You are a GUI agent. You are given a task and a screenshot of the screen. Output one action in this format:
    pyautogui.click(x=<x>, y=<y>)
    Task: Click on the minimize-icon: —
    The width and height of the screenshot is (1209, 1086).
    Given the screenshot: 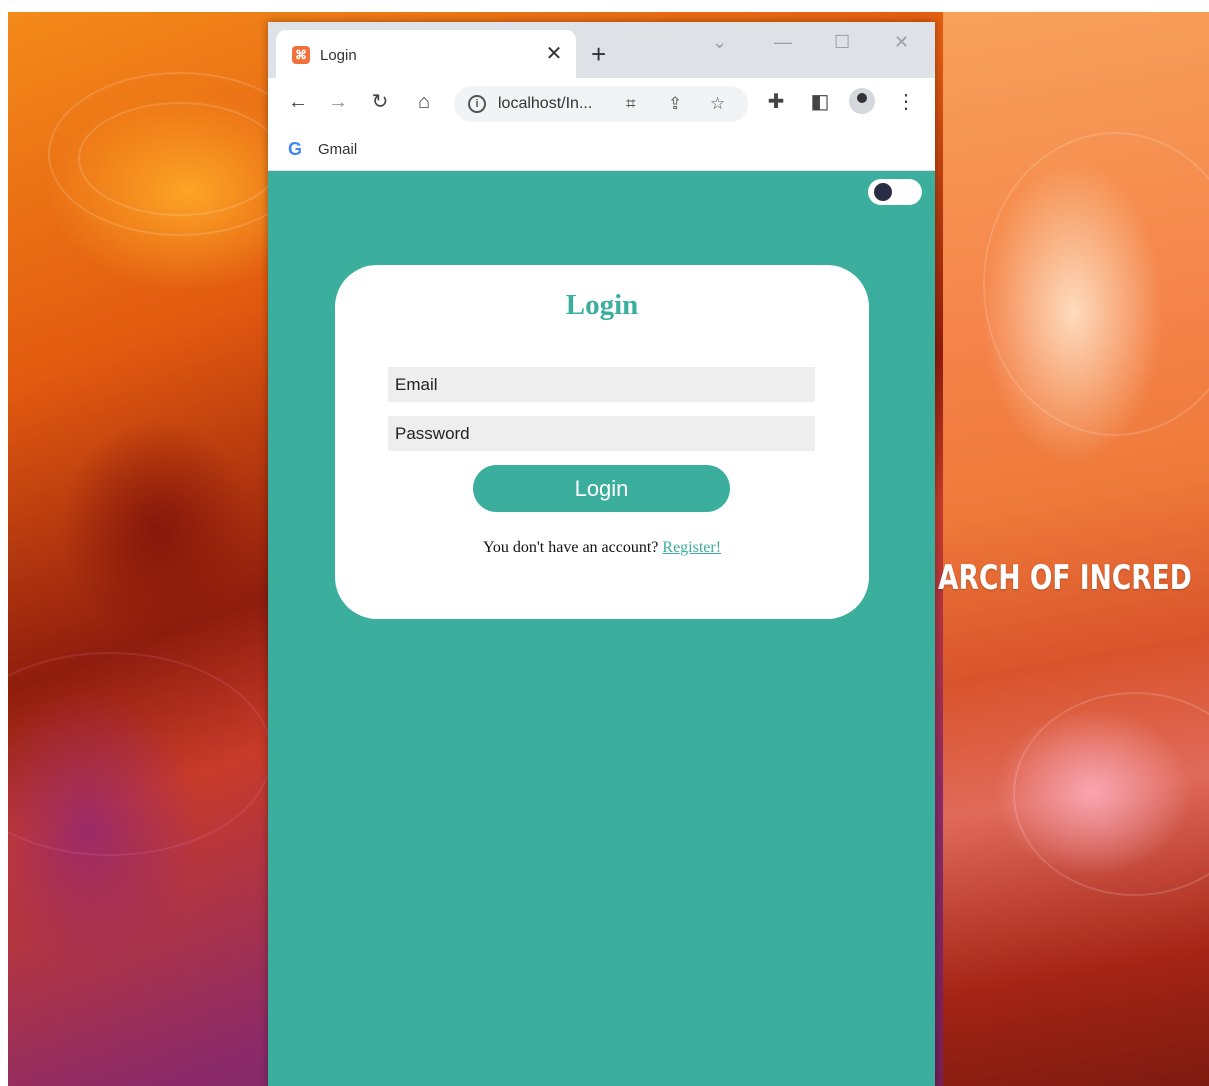 What is the action you would take?
    pyautogui.click(x=783, y=42)
    